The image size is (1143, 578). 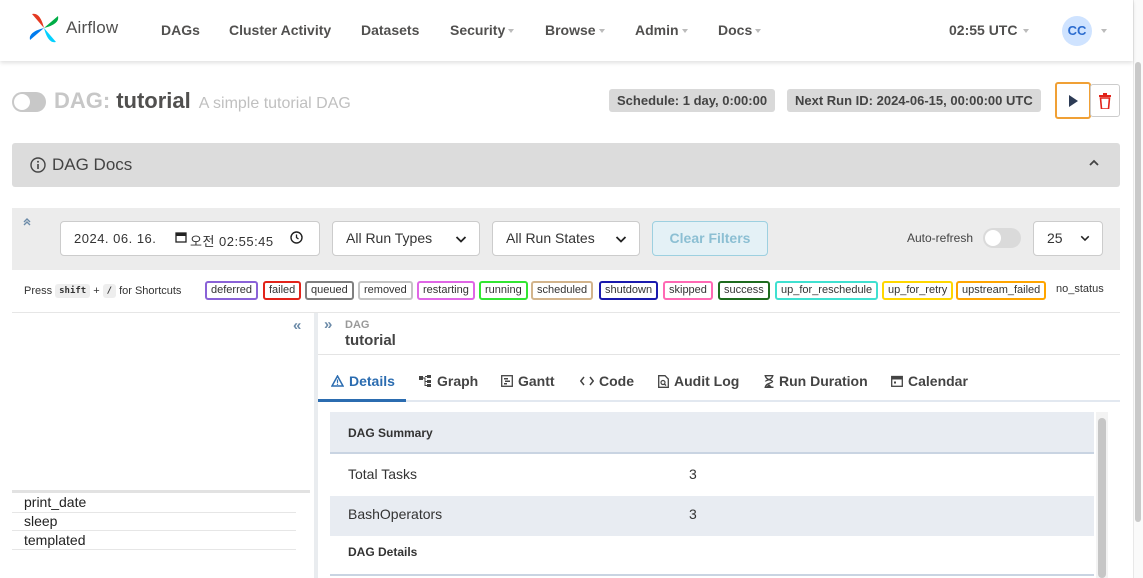 I want to click on nav-cluster-activity: Cluster Activity, so click(x=280, y=30).